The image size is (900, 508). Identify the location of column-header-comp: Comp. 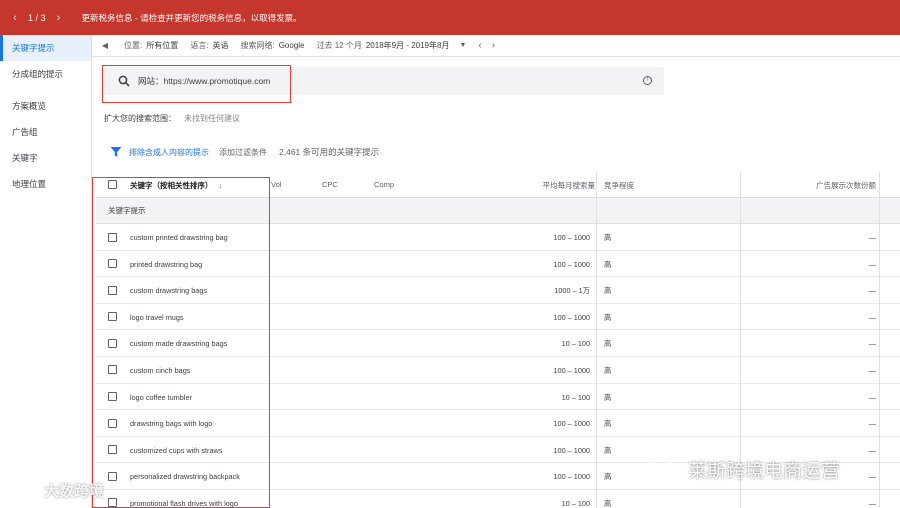
(384, 184).